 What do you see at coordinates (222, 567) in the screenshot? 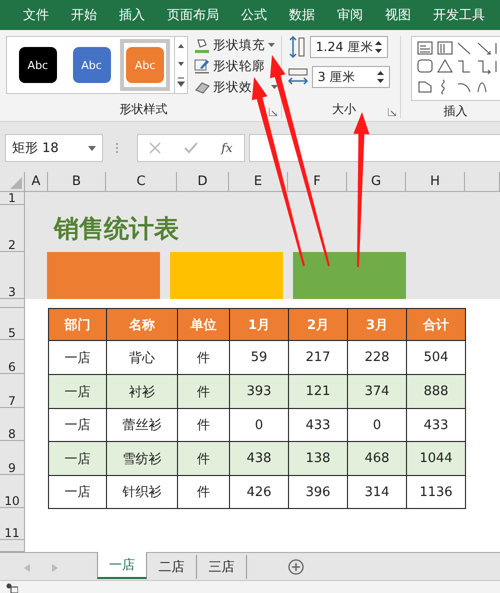
I see `sheet-tab: 三店` at bounding box center [222, 567].